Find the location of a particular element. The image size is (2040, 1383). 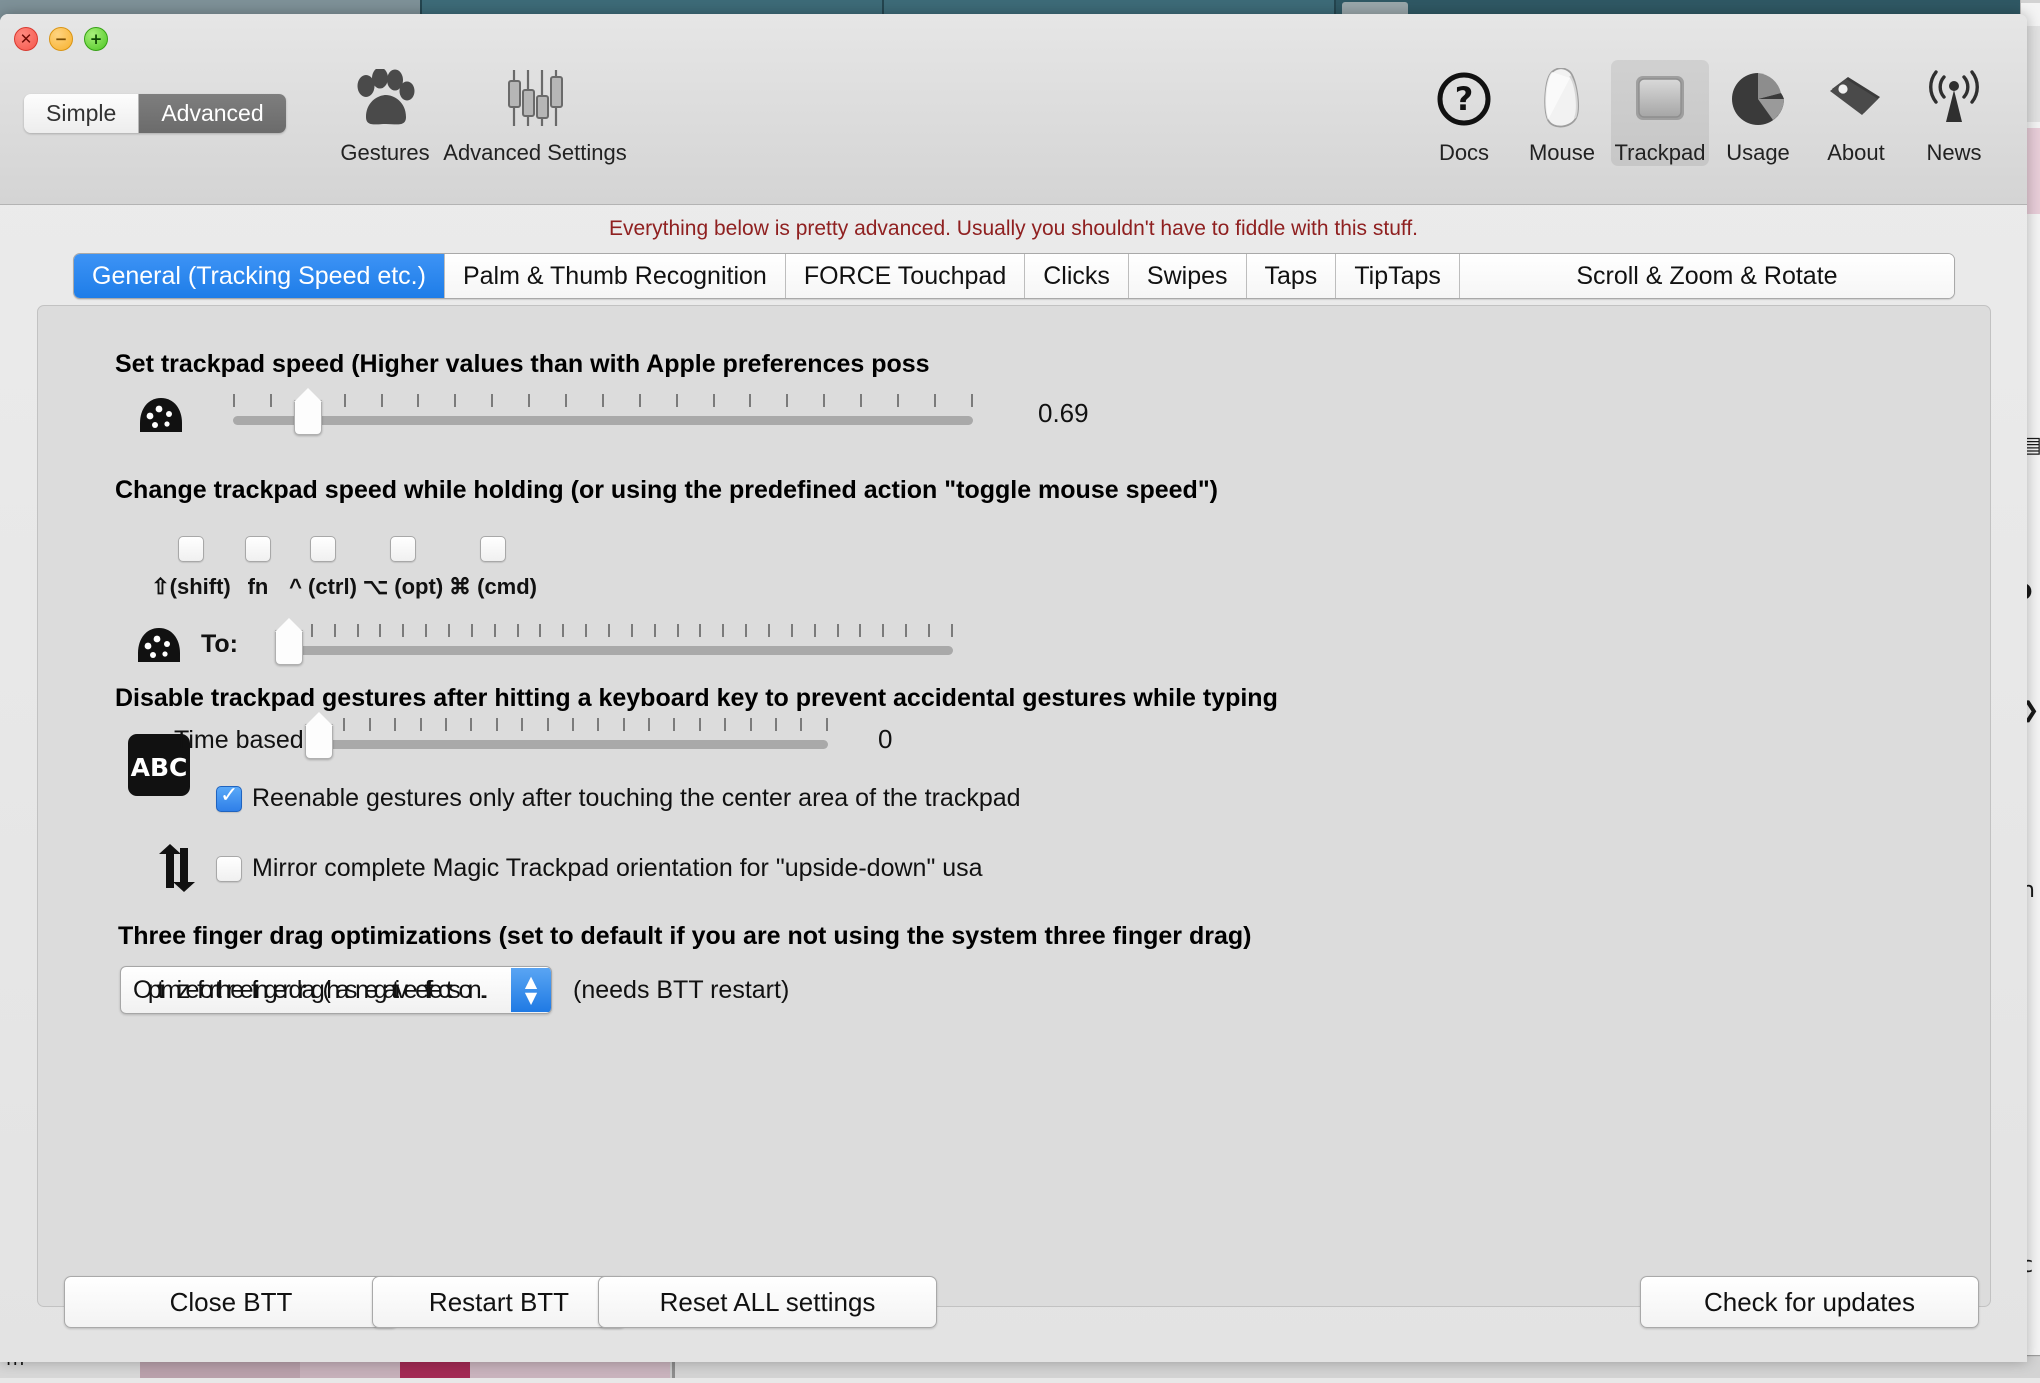

maximize-window-button: + is located at coordinates (96, 39).